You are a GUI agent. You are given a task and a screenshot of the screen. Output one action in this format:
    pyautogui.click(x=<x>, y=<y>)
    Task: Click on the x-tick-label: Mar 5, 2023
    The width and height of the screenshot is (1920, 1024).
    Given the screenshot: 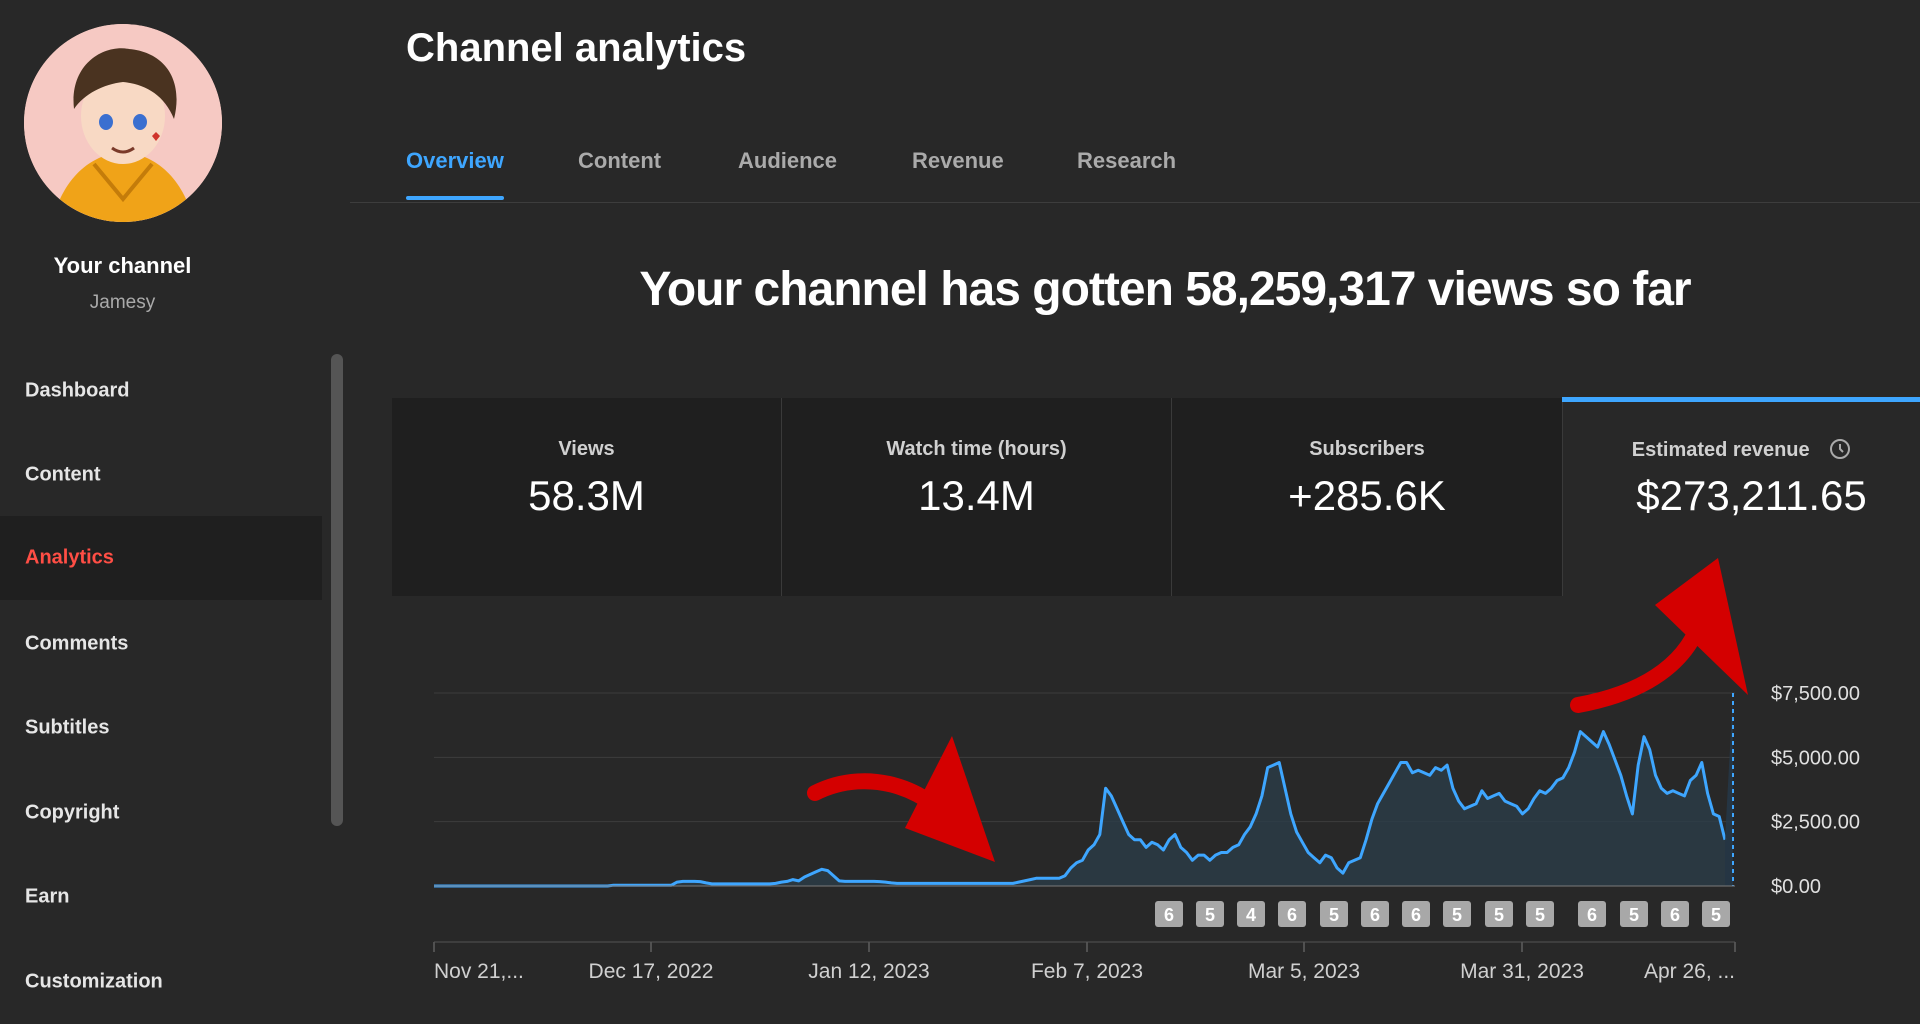 What is the action you would take?
    pyautogui.click(x=1304, y=971)
    